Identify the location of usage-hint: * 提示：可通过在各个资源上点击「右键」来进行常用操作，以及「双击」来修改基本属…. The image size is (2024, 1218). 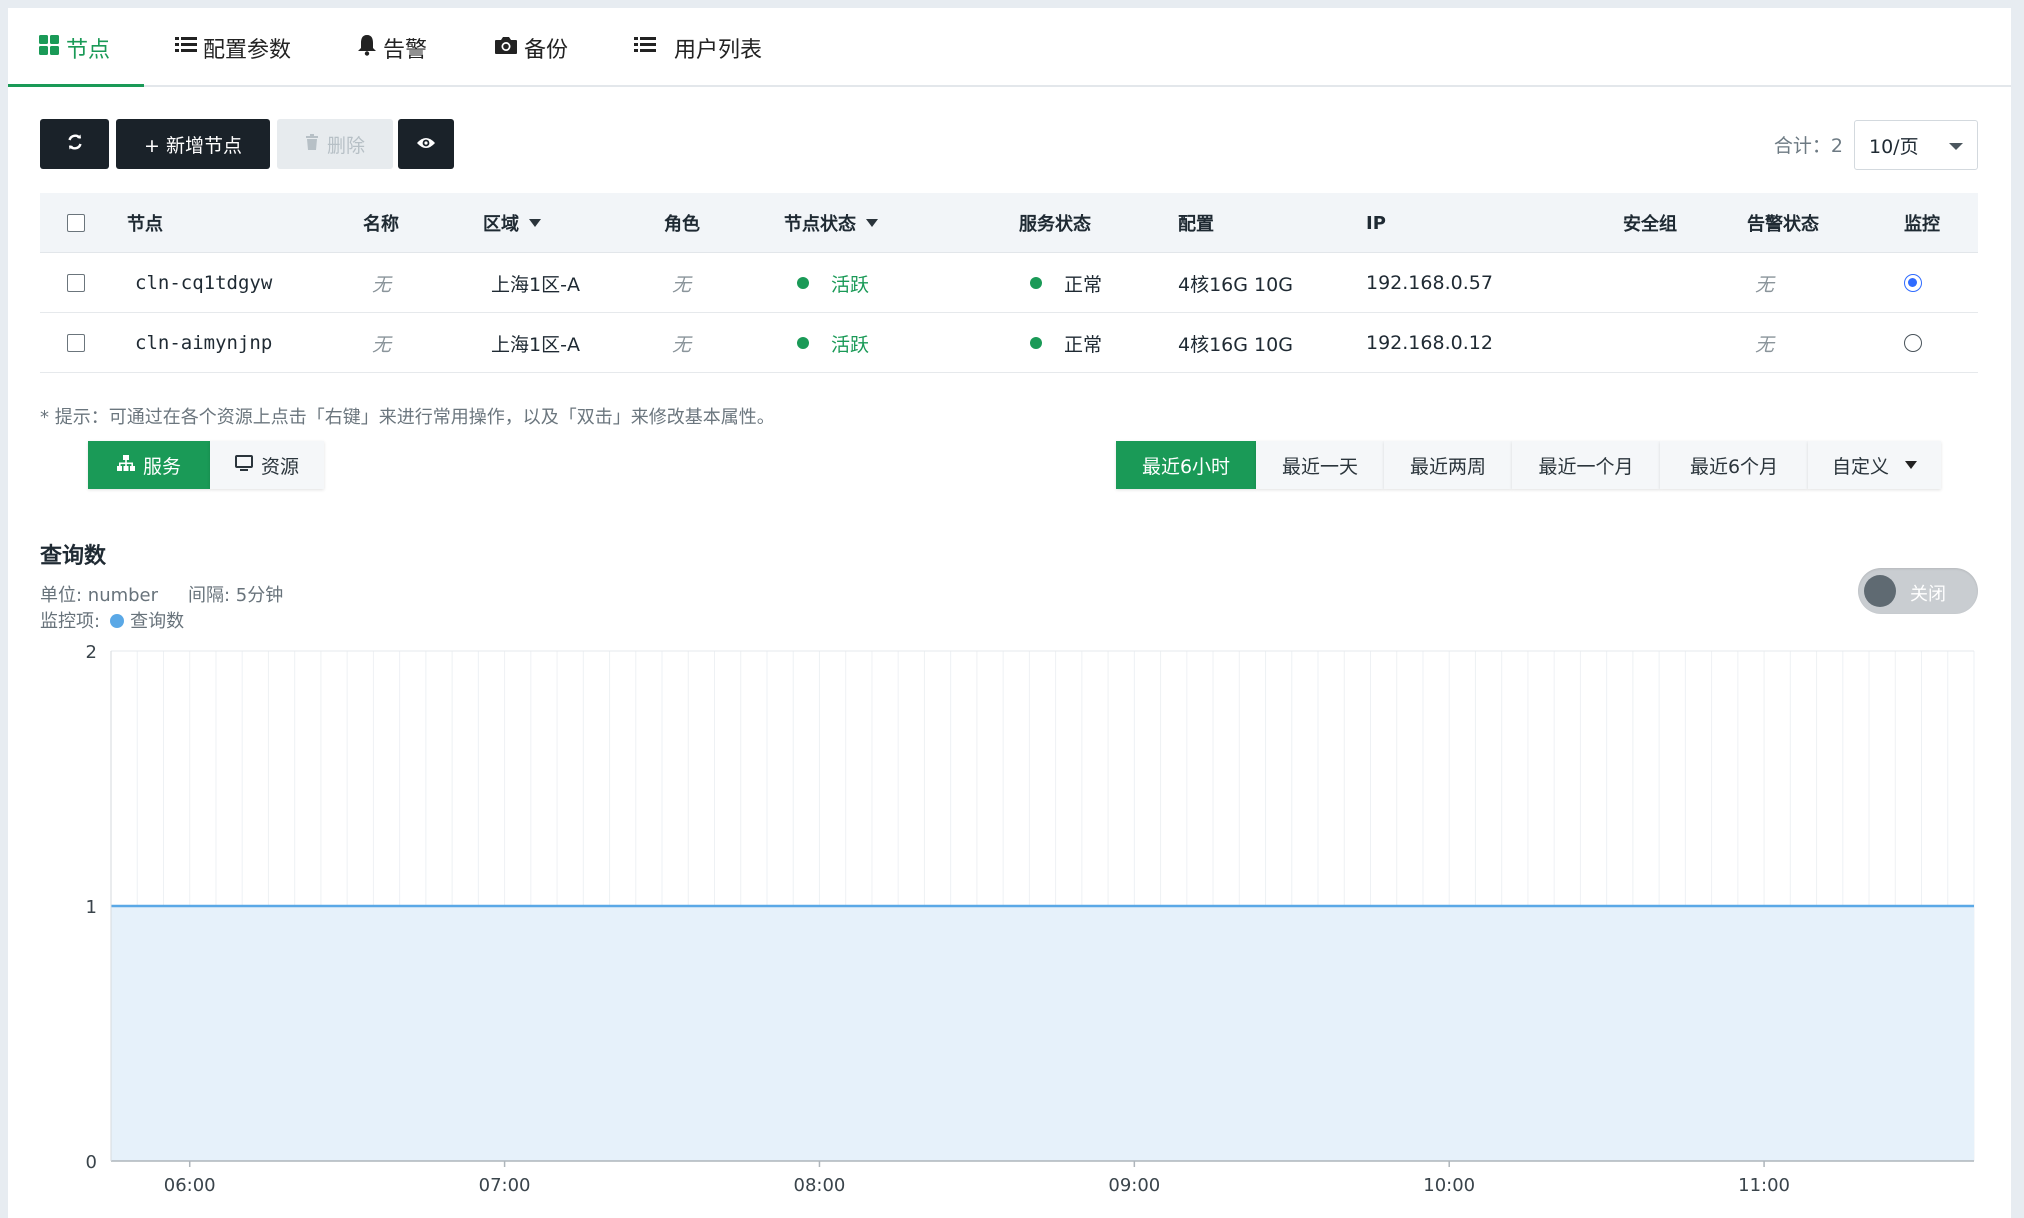
(407, 417).